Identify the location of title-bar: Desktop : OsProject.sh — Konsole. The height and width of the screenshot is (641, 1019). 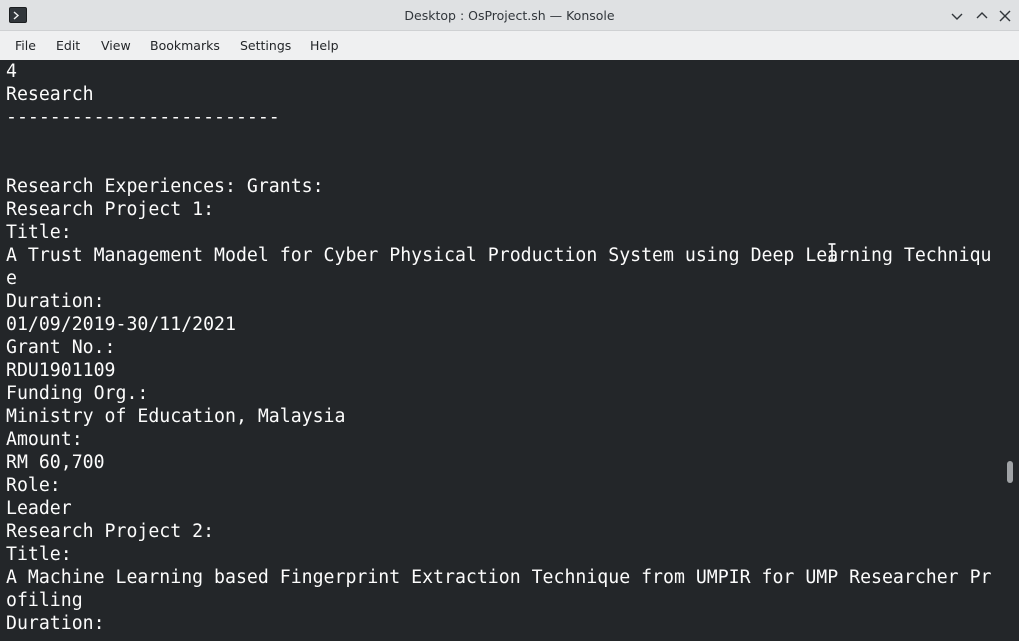
(509, 15).